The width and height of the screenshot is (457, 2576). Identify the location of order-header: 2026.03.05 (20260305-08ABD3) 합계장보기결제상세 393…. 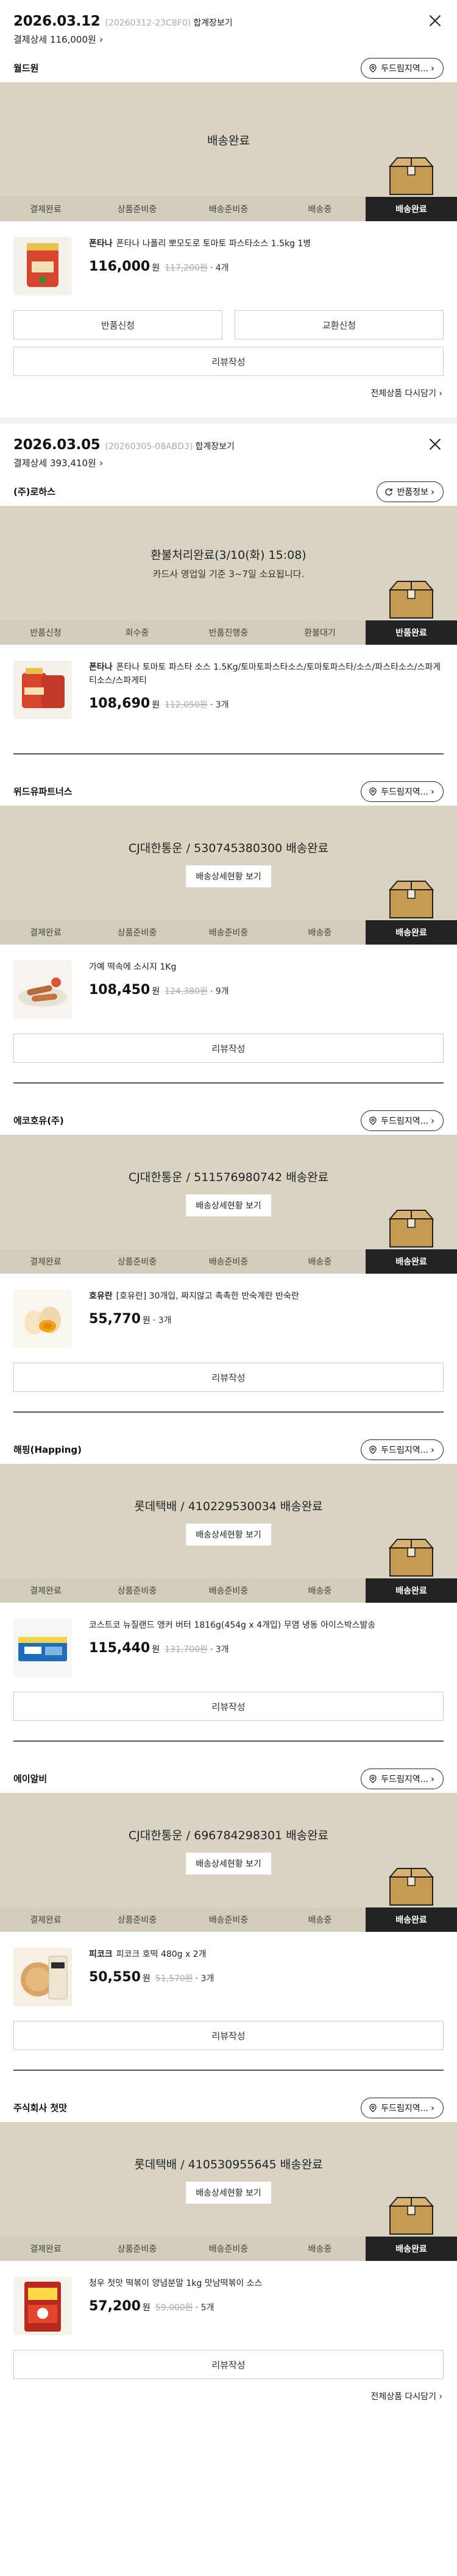
(228, 451).